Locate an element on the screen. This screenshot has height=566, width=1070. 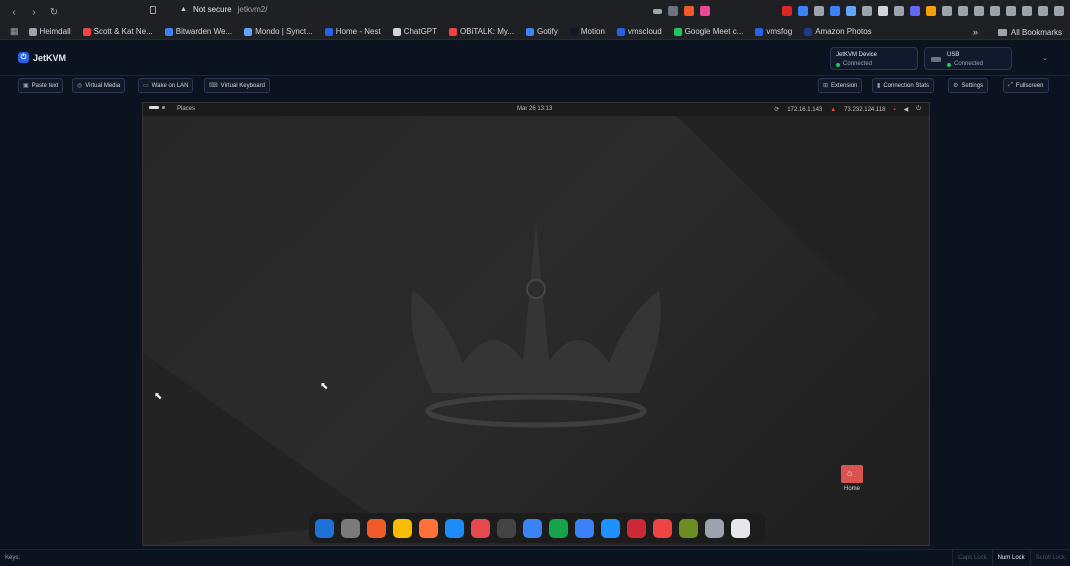
address-bar: ▲ Not secure jetkvm2/ is located at coordinates (208, 9).